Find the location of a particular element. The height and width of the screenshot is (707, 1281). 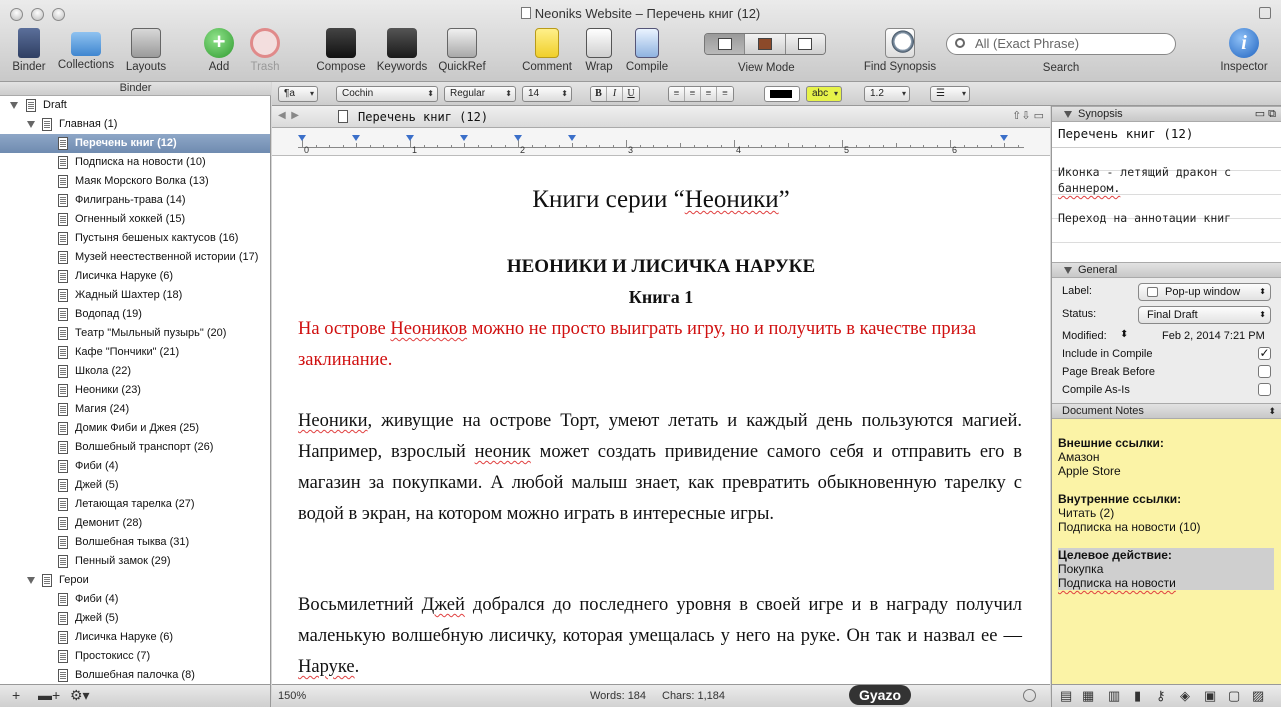

gear-icon: ⚙▾ is located at coordinates (80, 695).